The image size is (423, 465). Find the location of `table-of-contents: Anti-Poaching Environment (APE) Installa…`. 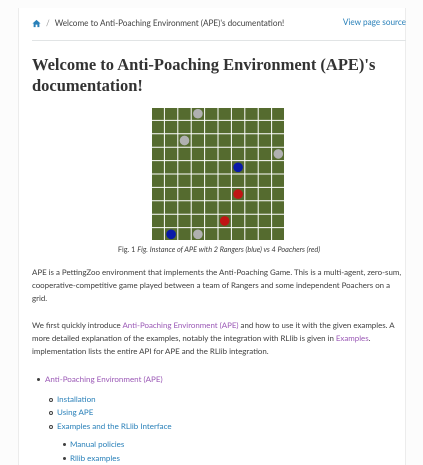

table-of-contents: Anti-Poaching Environment (APE) Installa… is located at coordinates (104, 419).